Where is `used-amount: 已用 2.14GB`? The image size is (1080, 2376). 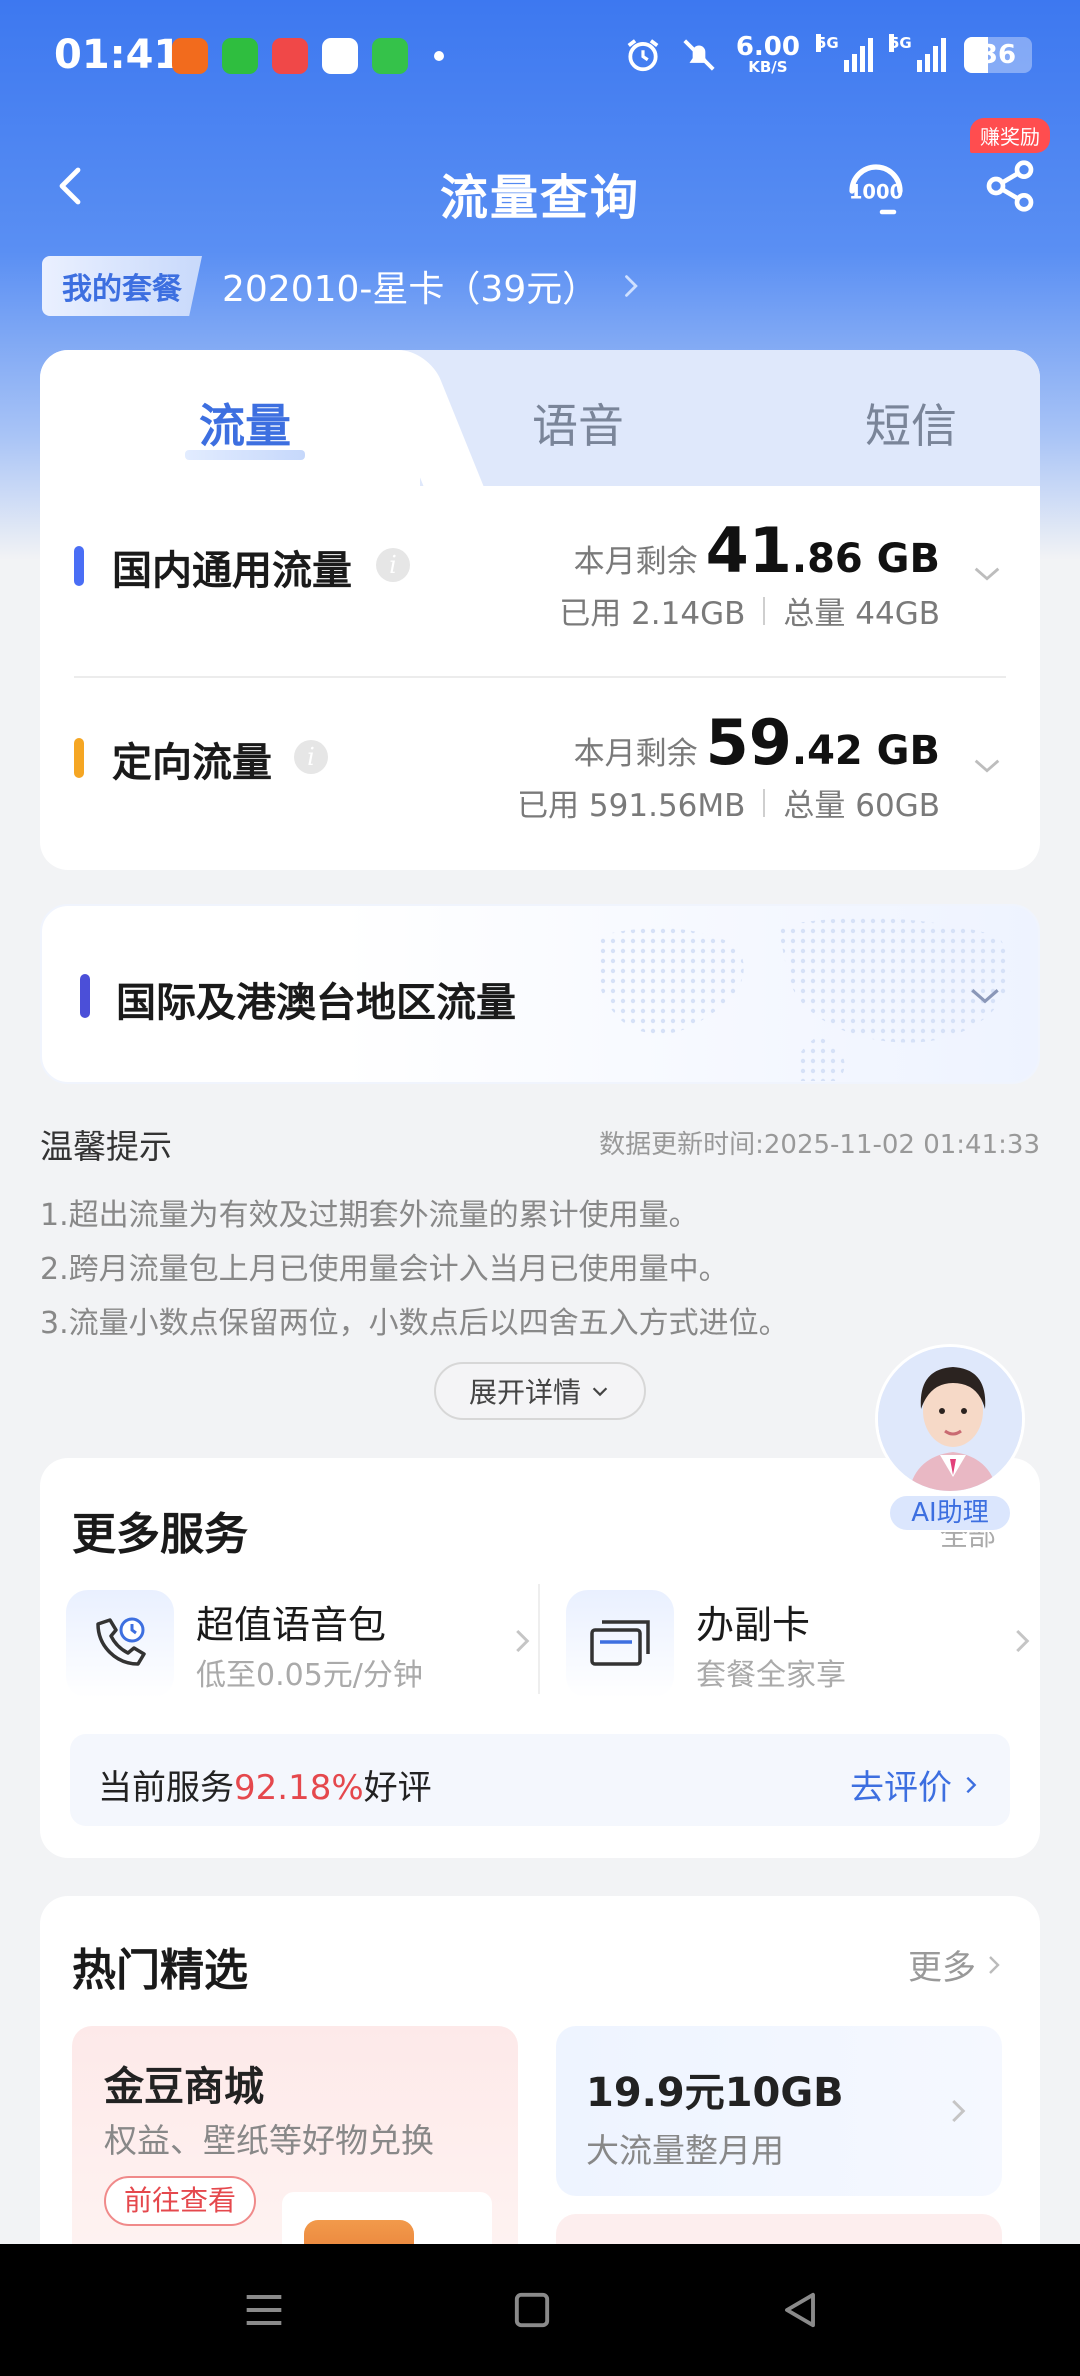
used-amount: 已用 2.14GB is located at coordinates (652, 614).